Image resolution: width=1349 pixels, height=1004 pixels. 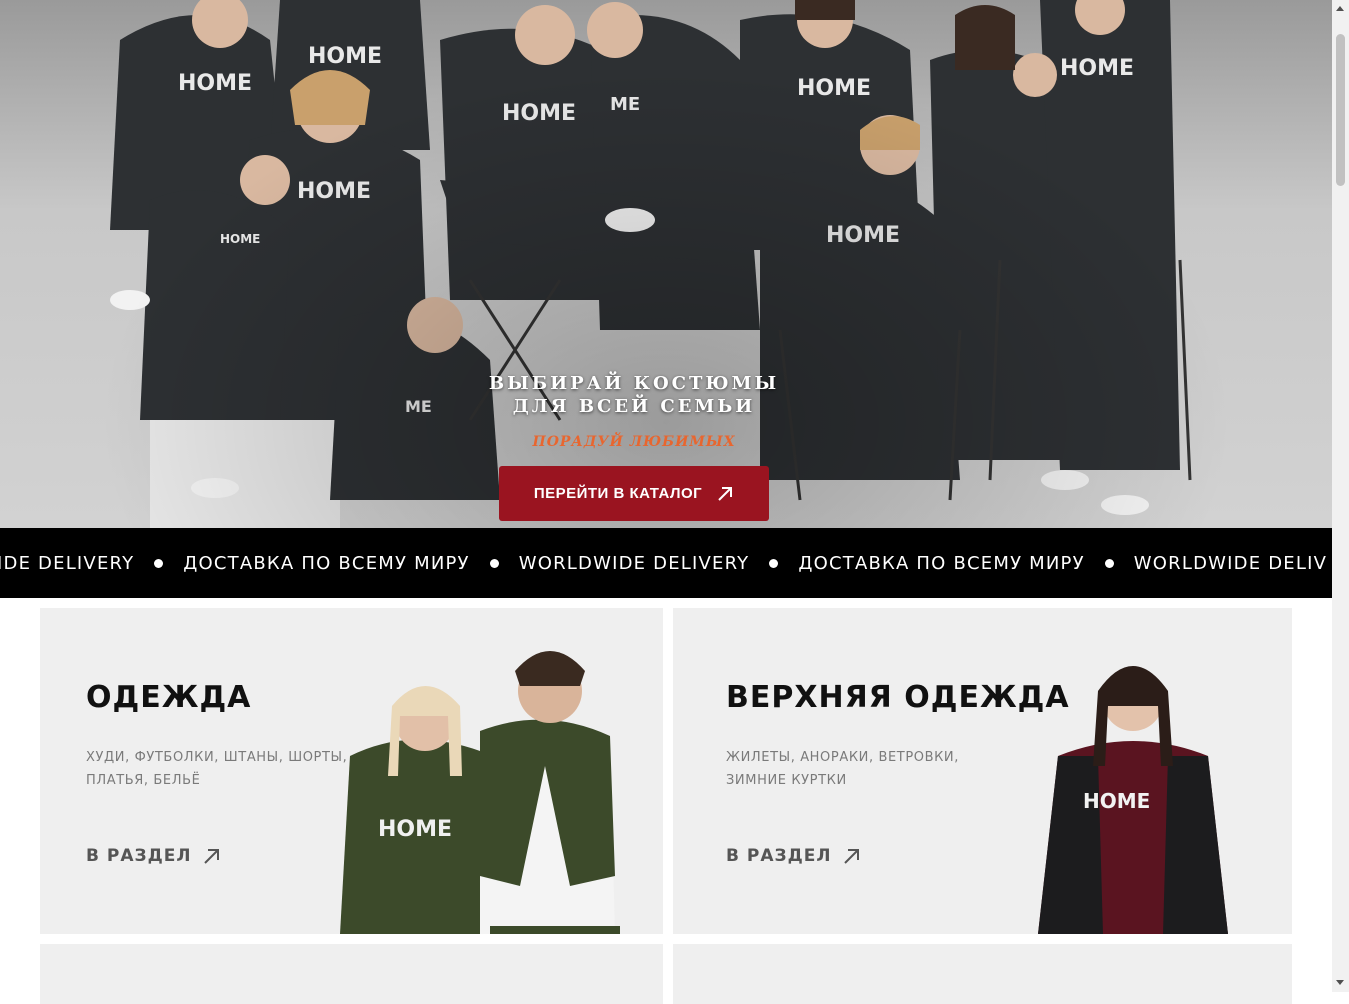 What do you see at coordinates (634, 442) in the screenshot?
I see `hero-subtitle: ПОРАДУЙ ЛЮБИМЫХ` at bounding box center [634, 442].